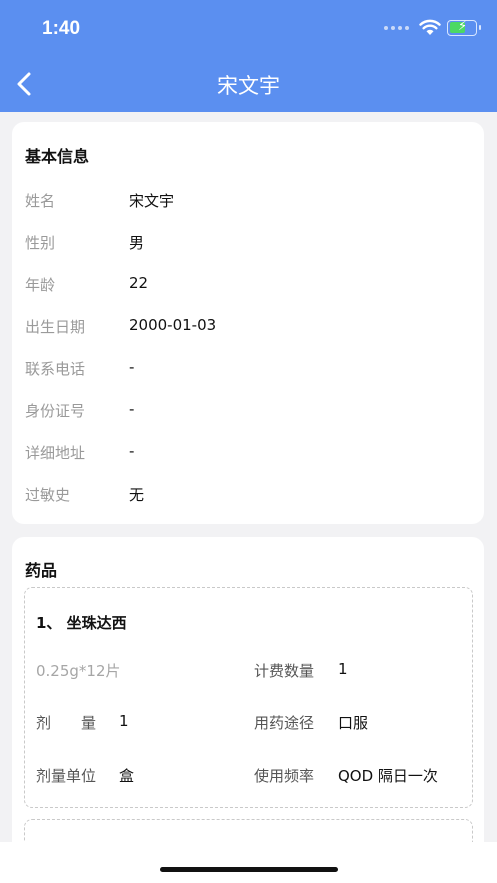 Image resolution: width=497 pixels, height=883 pixels. I want to click on info-value: 22, so click(139, 283).